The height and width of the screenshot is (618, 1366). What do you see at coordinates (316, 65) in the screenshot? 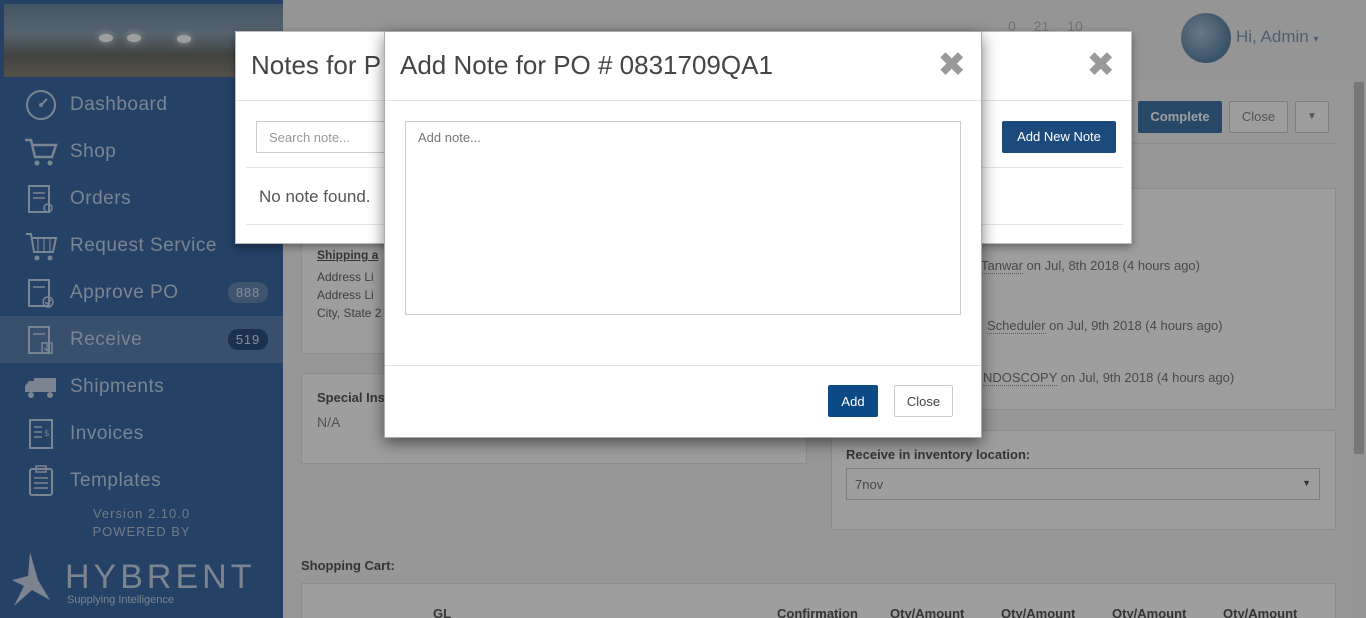
I see `notes-modal-title: Notes for P` at bounding box center [316, 65].